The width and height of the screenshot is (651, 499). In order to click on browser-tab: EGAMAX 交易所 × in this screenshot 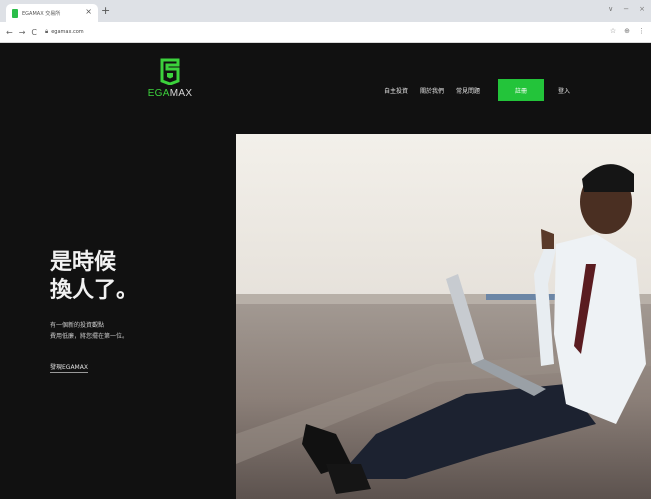, I will do `click(52, 13)`.